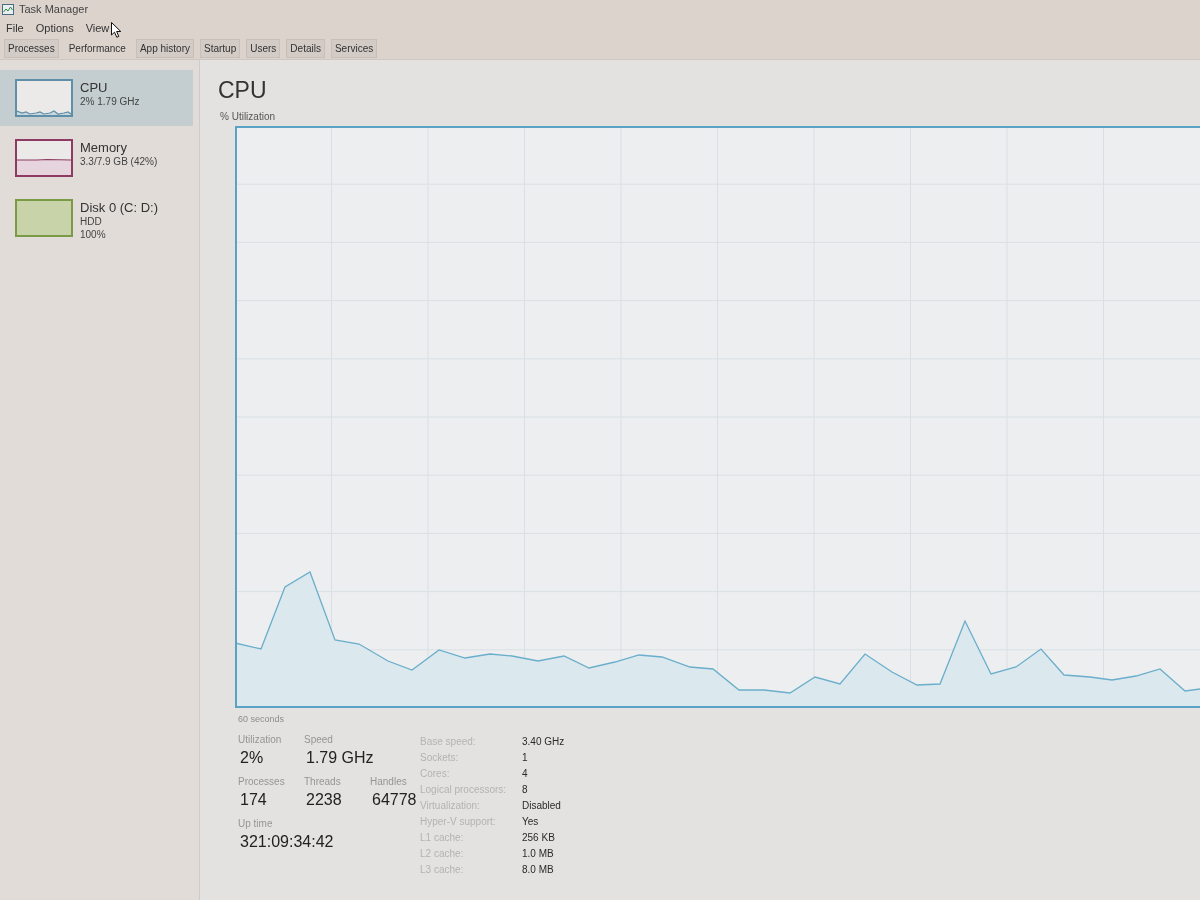 The width and height of the screenshot is (1200, 900). What do you see at coordinates (93, 234) in the screenshot?
I see `resource-detail: 100%` at bounding box center [93, 234].